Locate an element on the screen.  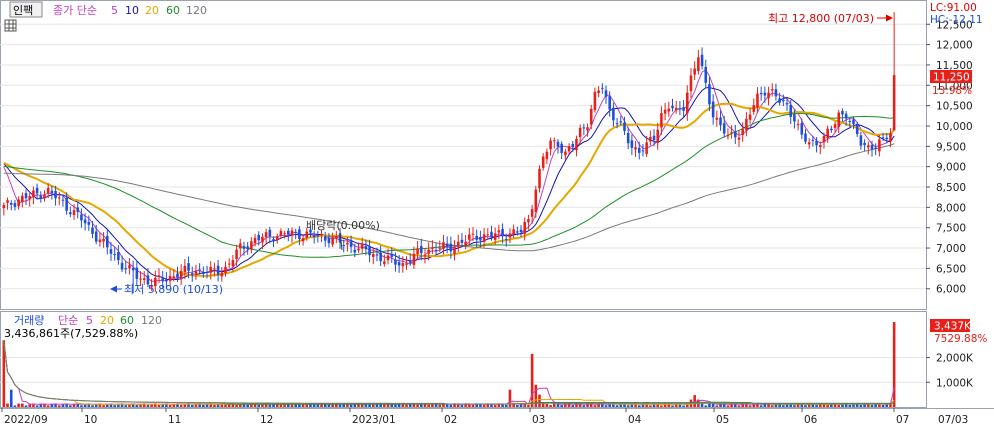
ma-legend-120: 120 is located at coordinates (196, 10).